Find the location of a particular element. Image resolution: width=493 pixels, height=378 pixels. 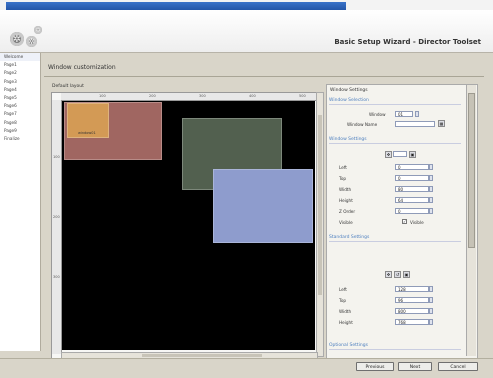

std-height-label: Height is located at coordinates (346, 322).